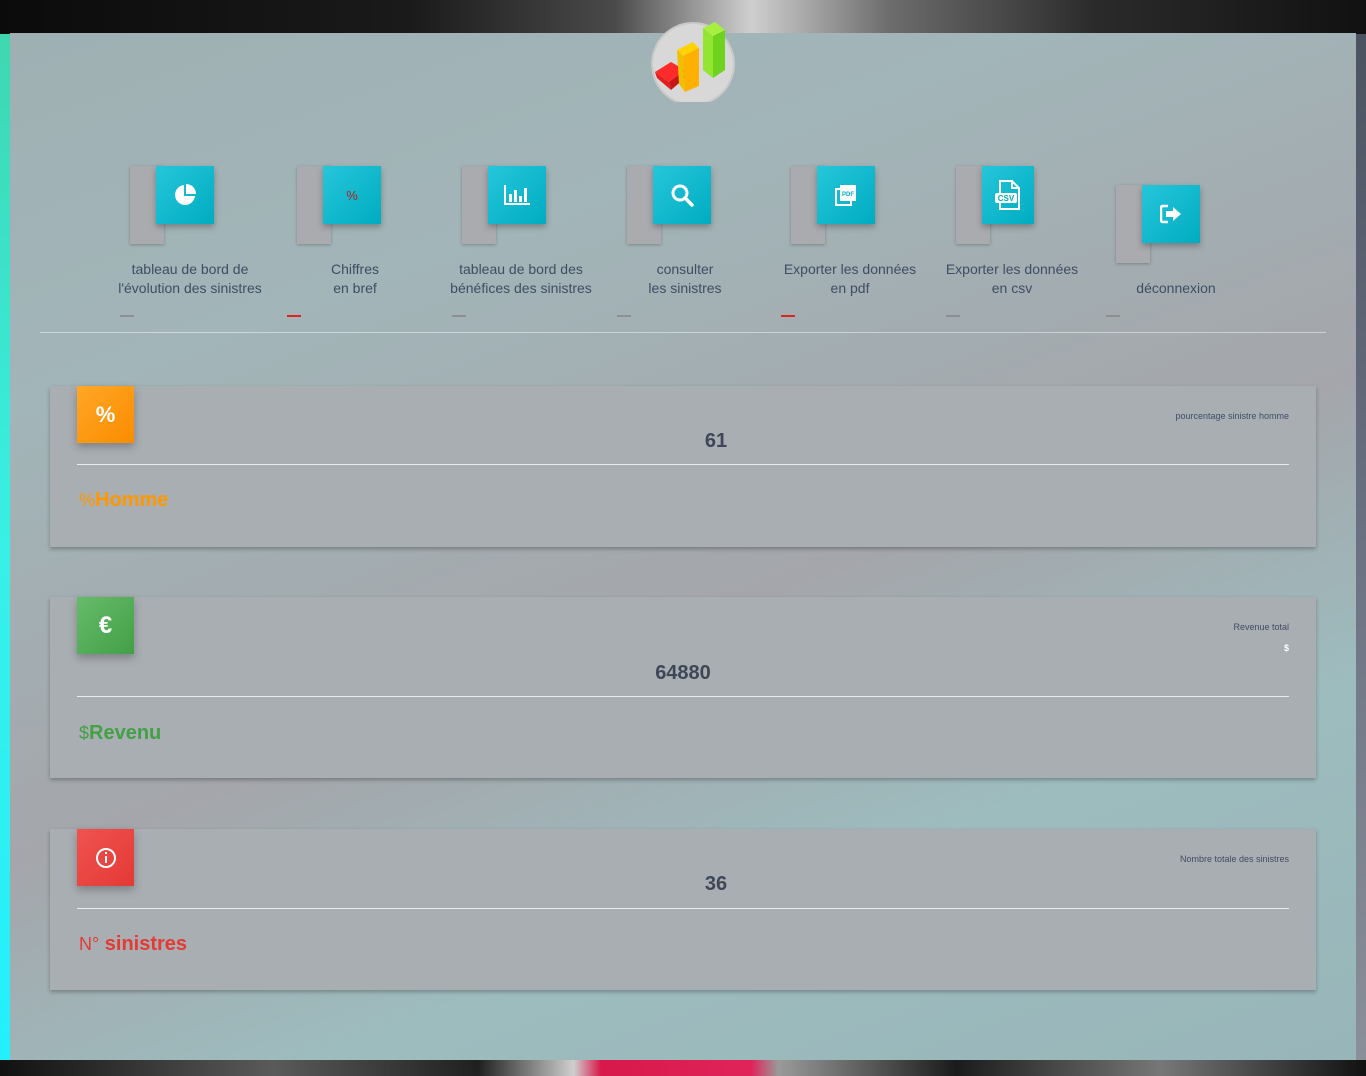 This screenshot has height=1076, width=1366. I want to click on nav-label-line1: tableau de bord de, so click(190, 269).